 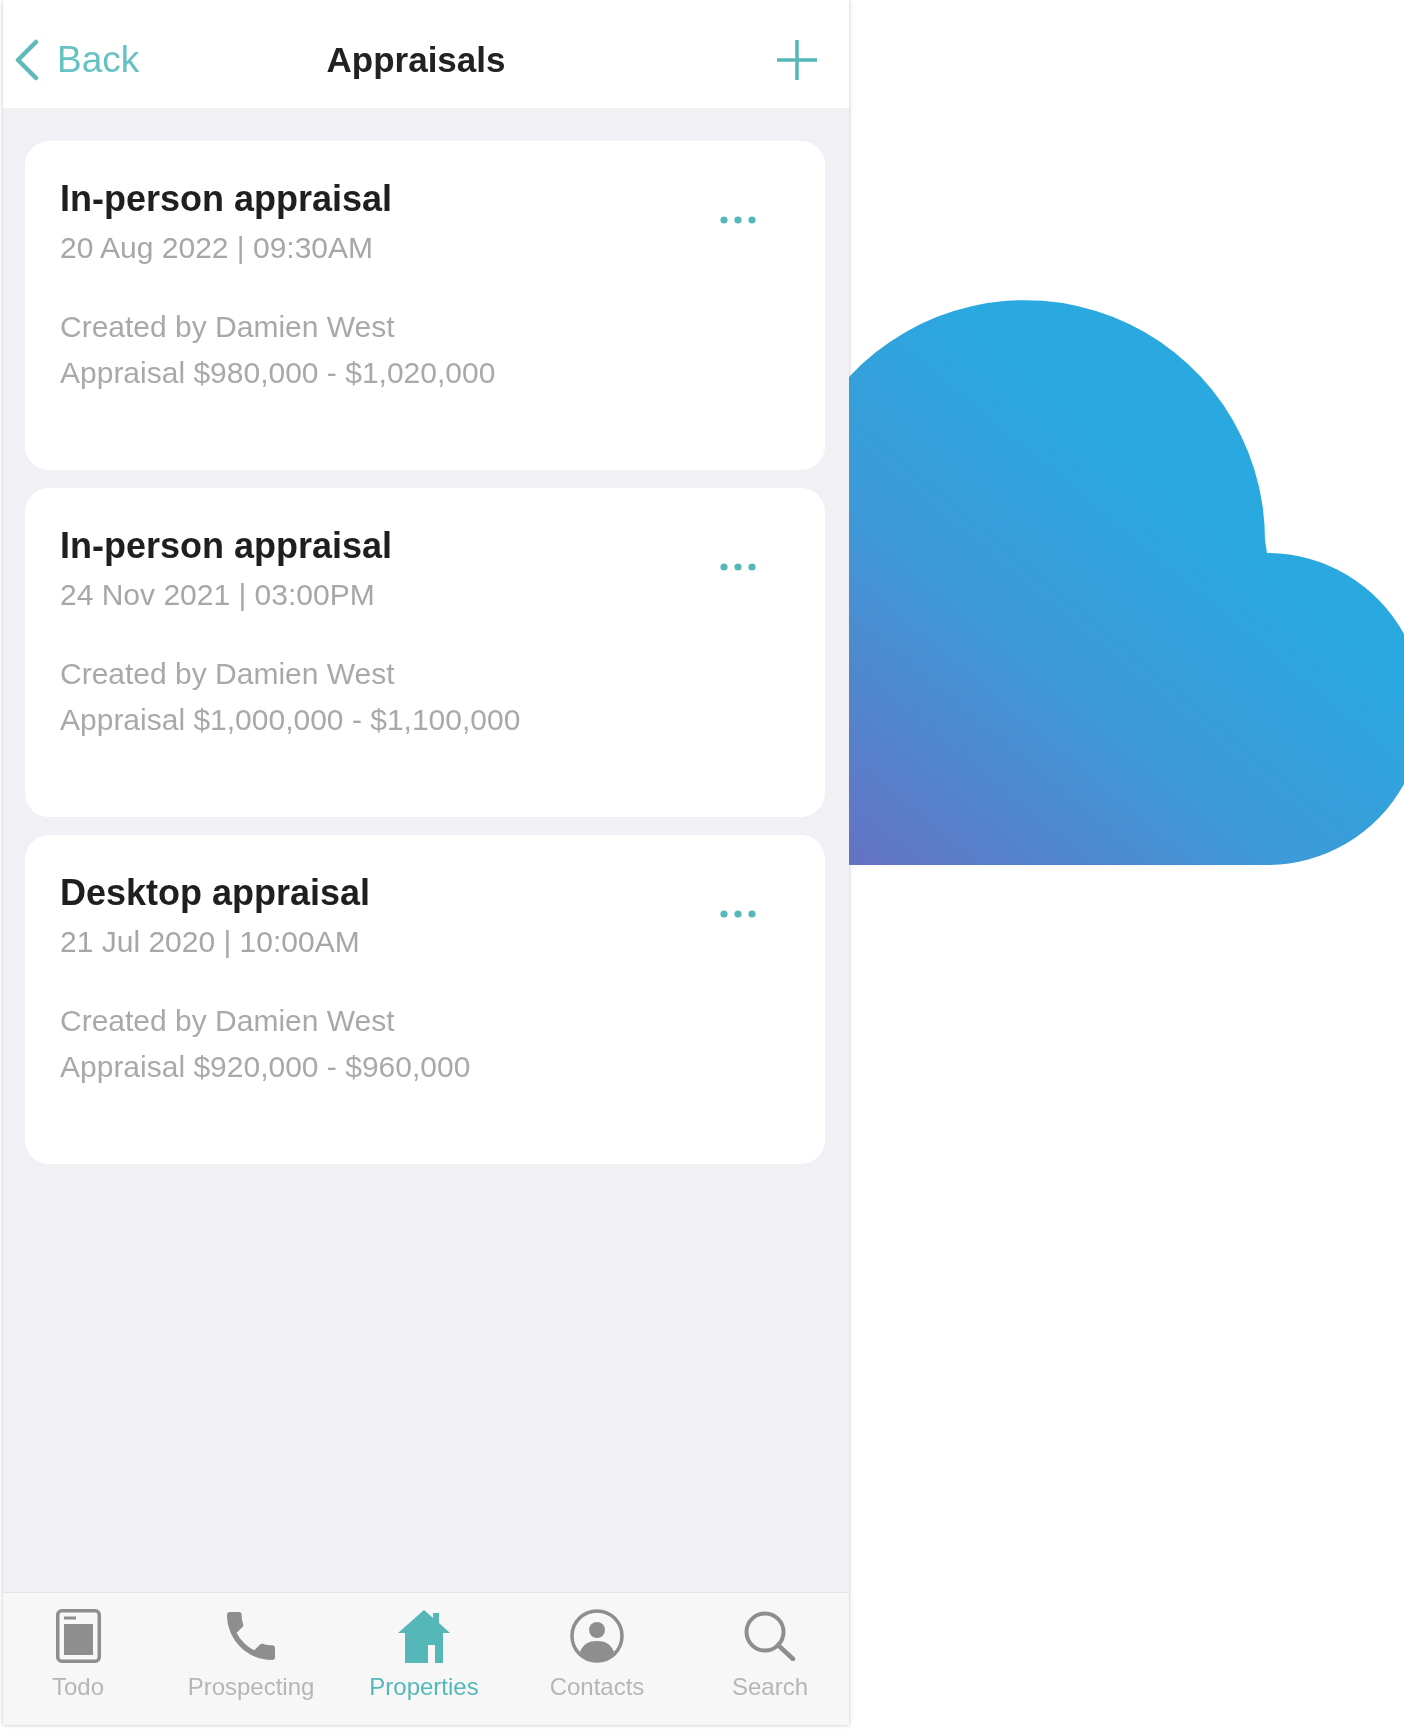 What do you see at coordinates (424, 1636) in the screenshot?
I see `house-icon` at bounding box center [424, 1636].